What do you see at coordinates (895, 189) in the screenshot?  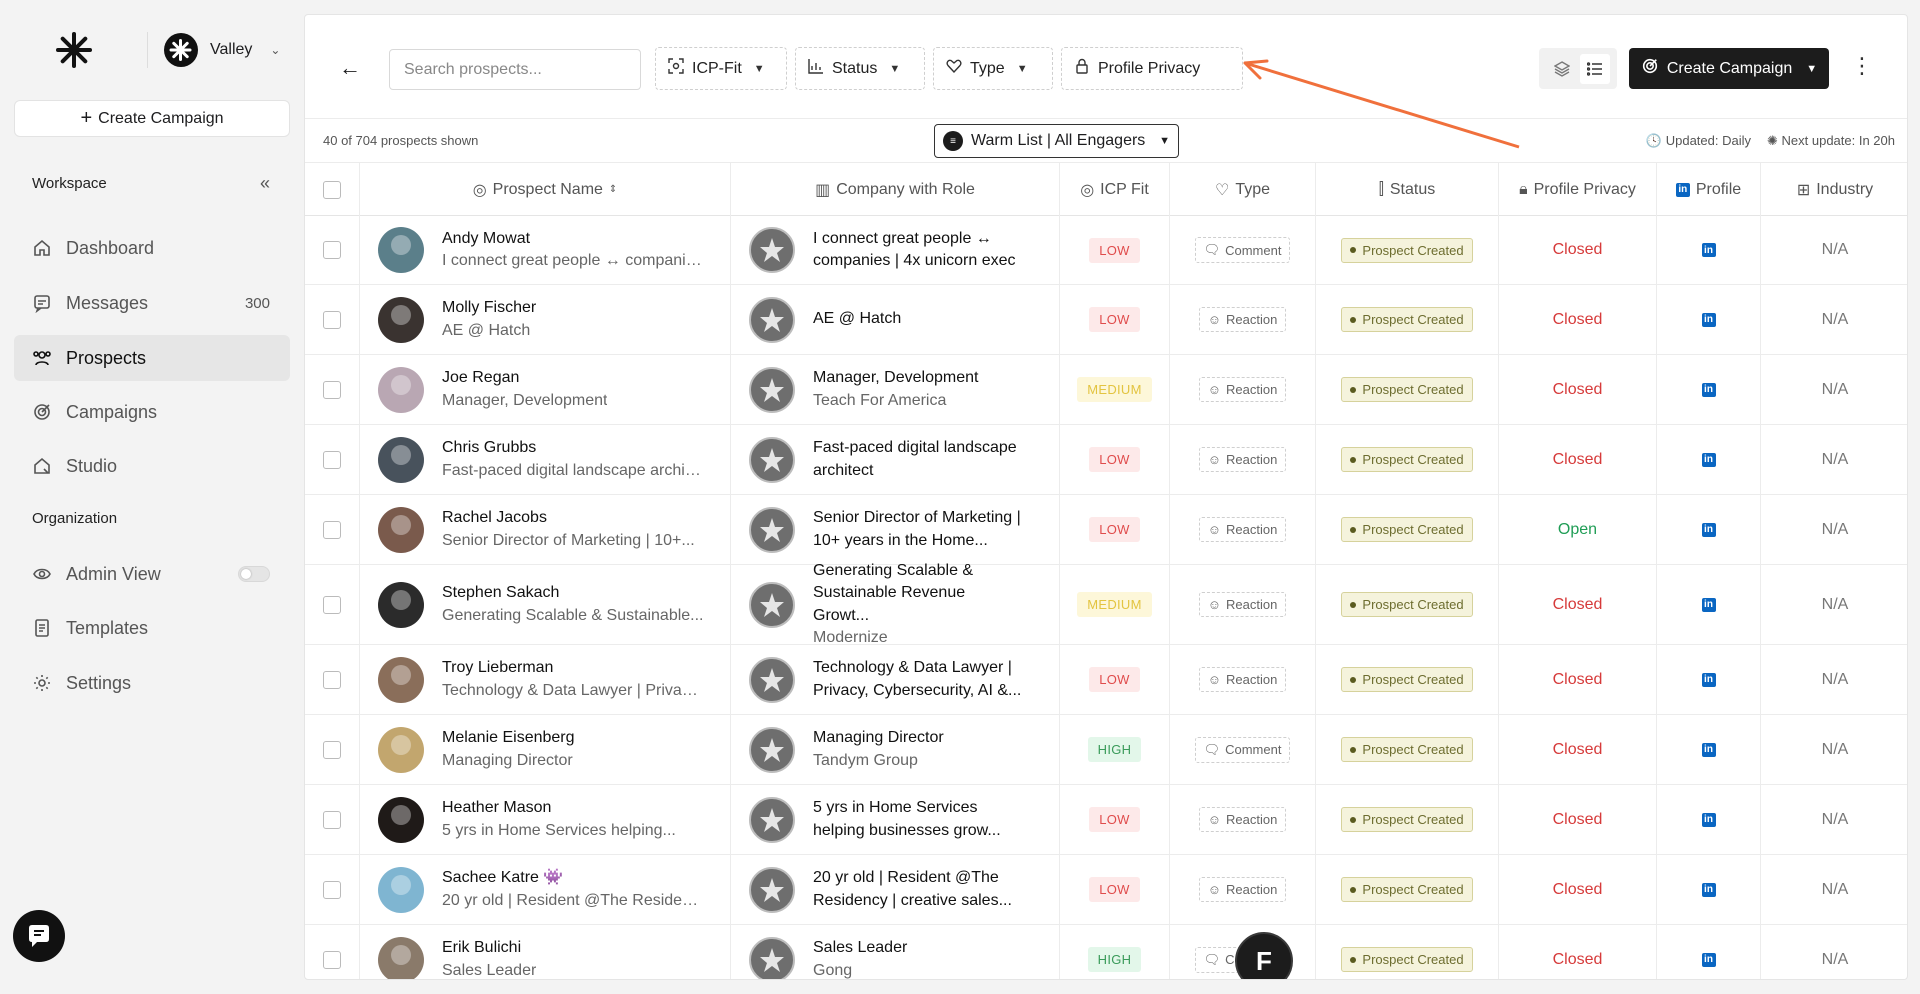 I see `column-company-role: ▥ Company with Role` at bounding box center [895, 189].